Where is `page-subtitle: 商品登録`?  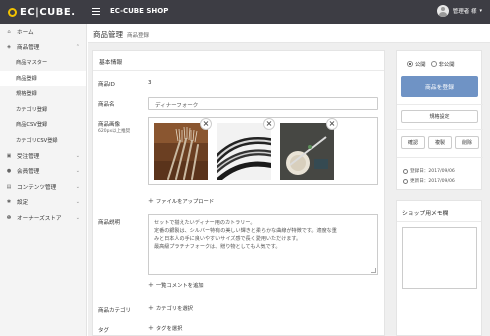
page-subtitle: 商品登録 is located at coordinates (138, 35).